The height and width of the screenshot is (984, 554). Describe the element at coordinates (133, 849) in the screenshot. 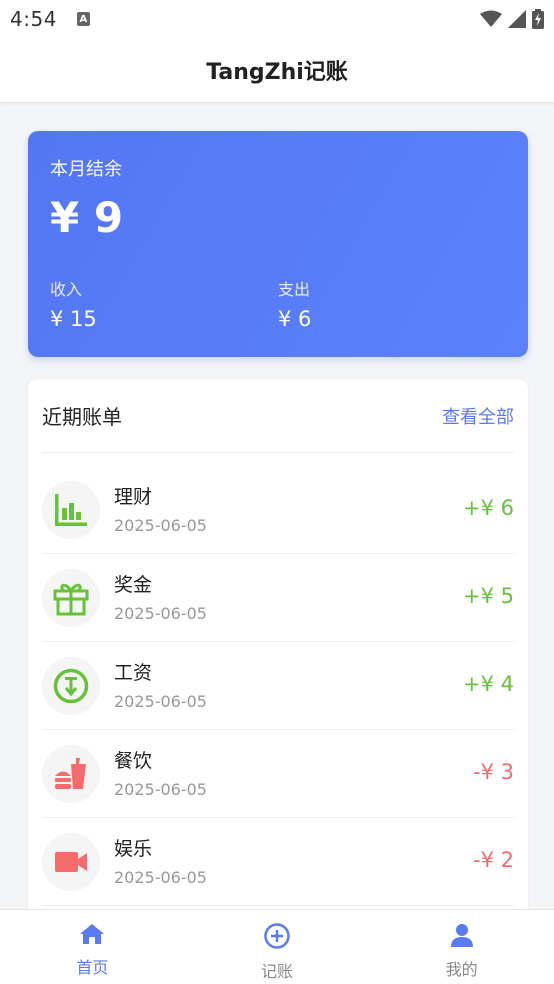

I see `bill-name: 娱乐` at that location.